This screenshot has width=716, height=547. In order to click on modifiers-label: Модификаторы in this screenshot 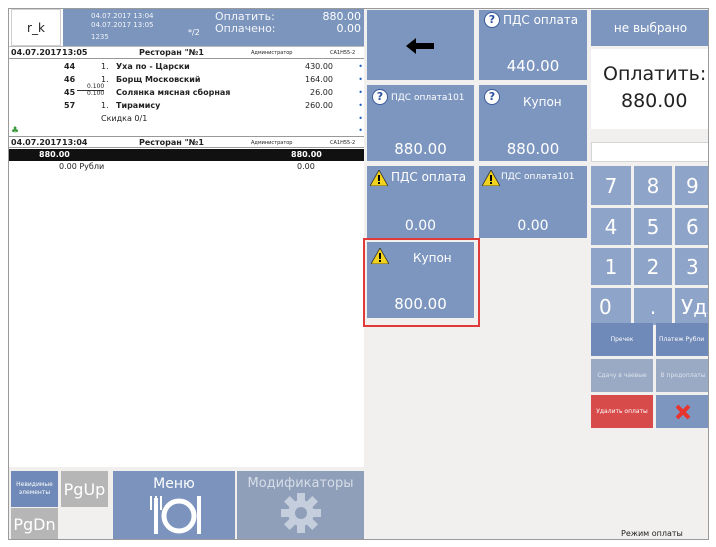, I will do `click(300, 483)`.